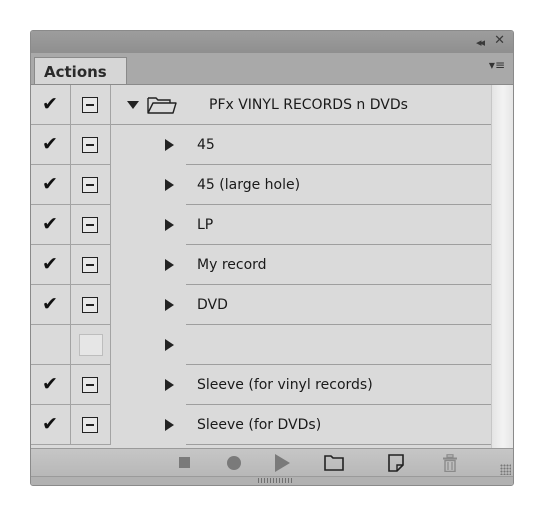  Describe the element at coordinates (212, 305) in the screenshot. I see `action-label: DVD` at that location.